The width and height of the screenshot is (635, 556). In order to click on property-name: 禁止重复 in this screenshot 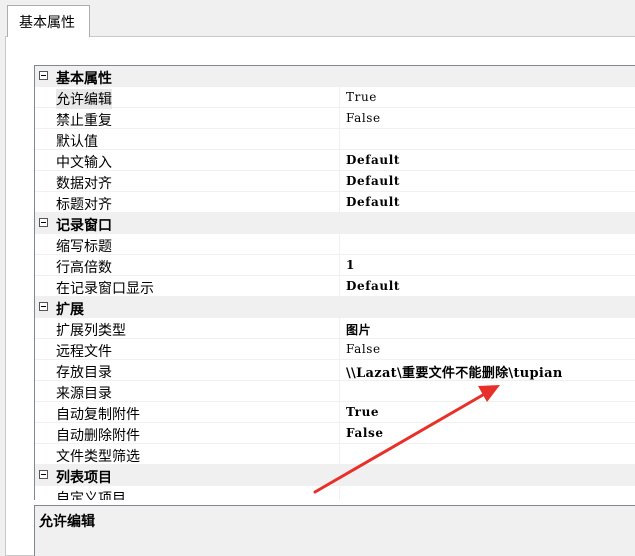, I will do `click(84, 121)`.